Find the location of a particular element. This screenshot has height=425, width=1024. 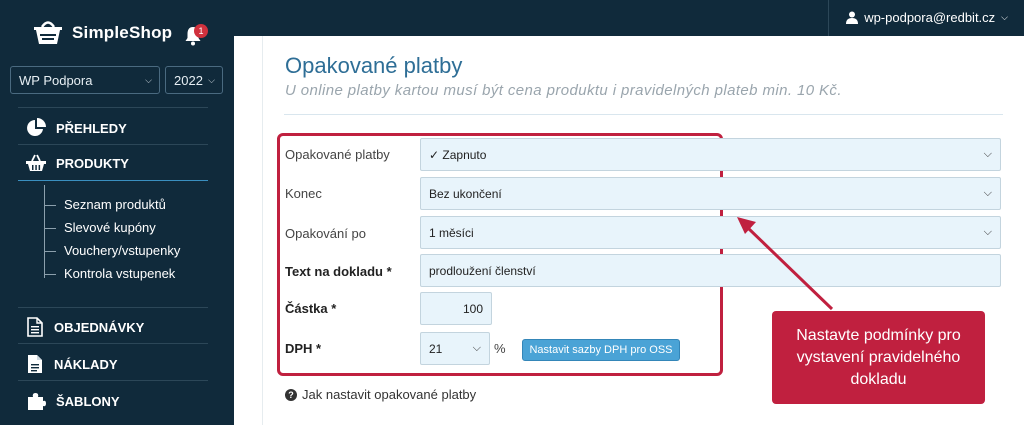

top-bar: wp-podpora@redbit.cz ⌵ is located at coordinates (629, 18).